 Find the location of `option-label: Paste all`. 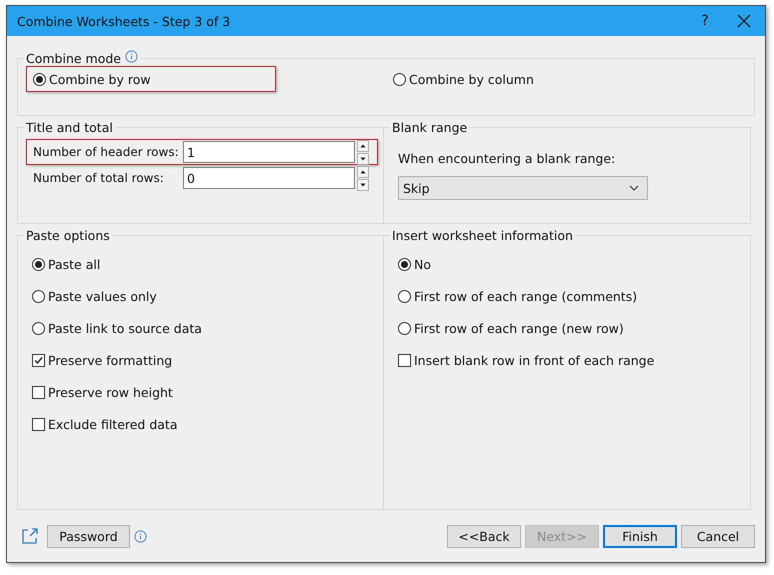

option-label: Paste all is located at coordinates (74, 264).